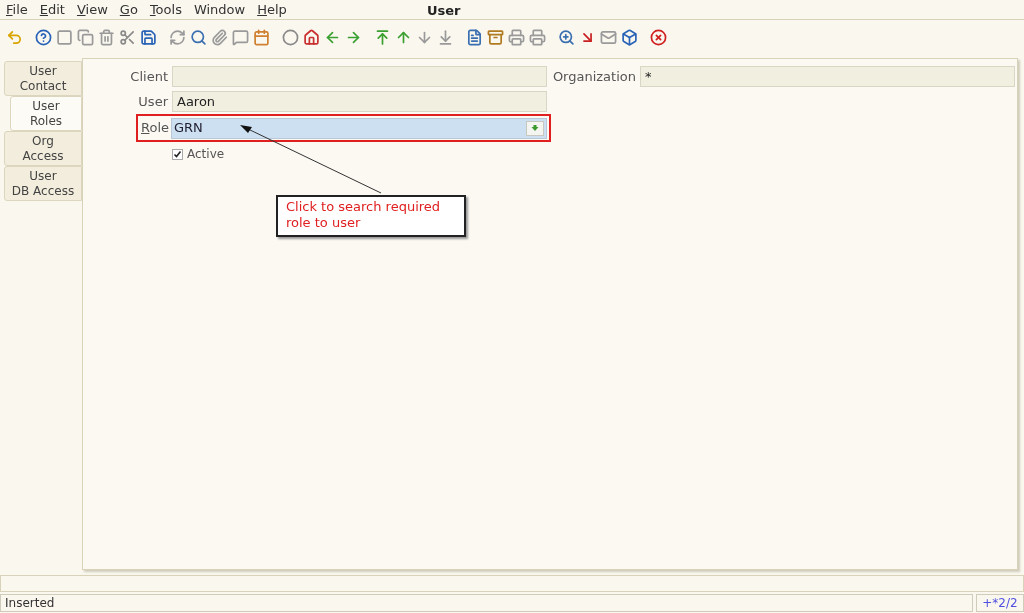  I want to click on copy-icon, so click(85, 37).